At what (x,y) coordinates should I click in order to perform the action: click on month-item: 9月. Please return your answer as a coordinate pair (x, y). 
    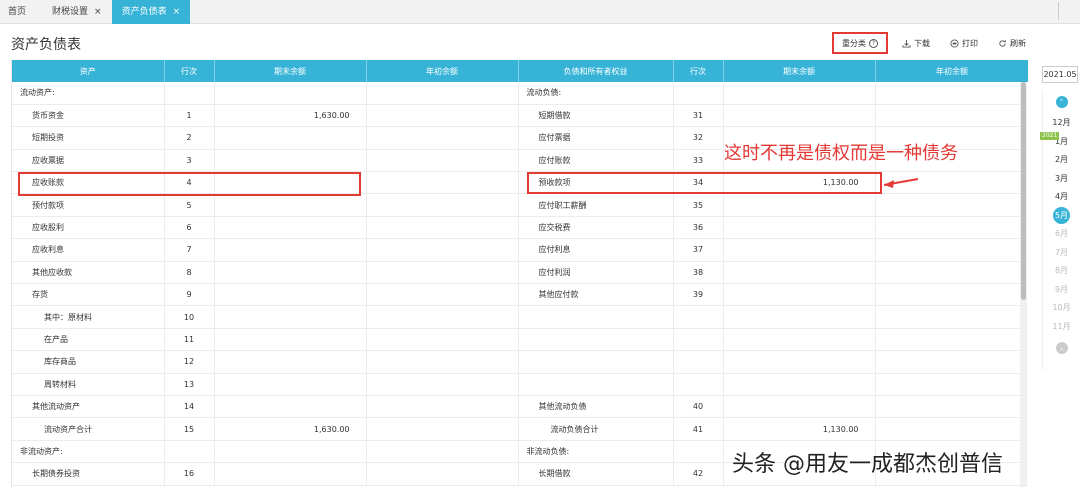
    Looking at the image, I should click on (1061, 290).